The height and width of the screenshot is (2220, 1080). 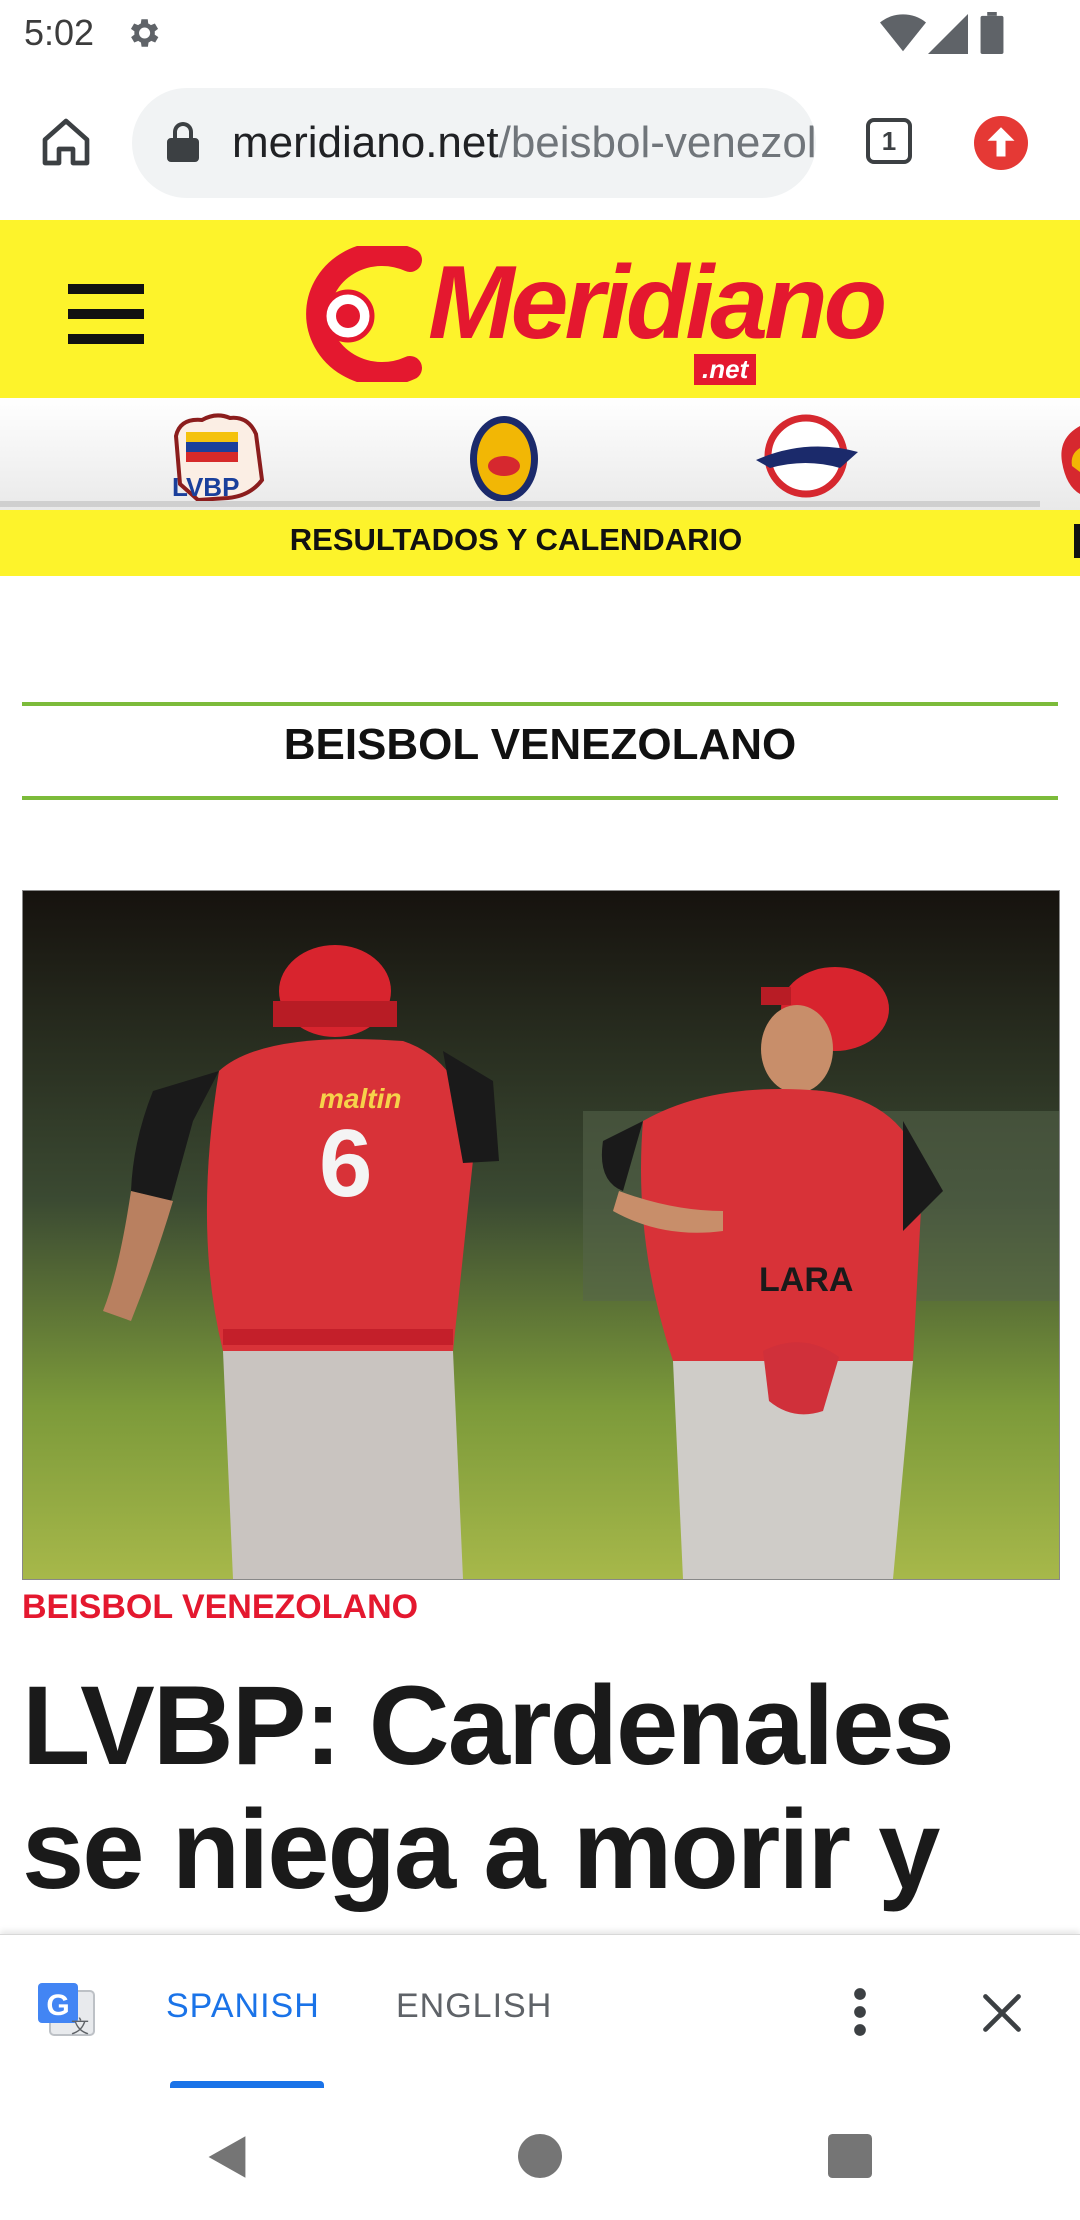 What do you see at coordinates (903, 33) in the screenshot?
I see `wifi-icon` at bounding box center [903, 33].